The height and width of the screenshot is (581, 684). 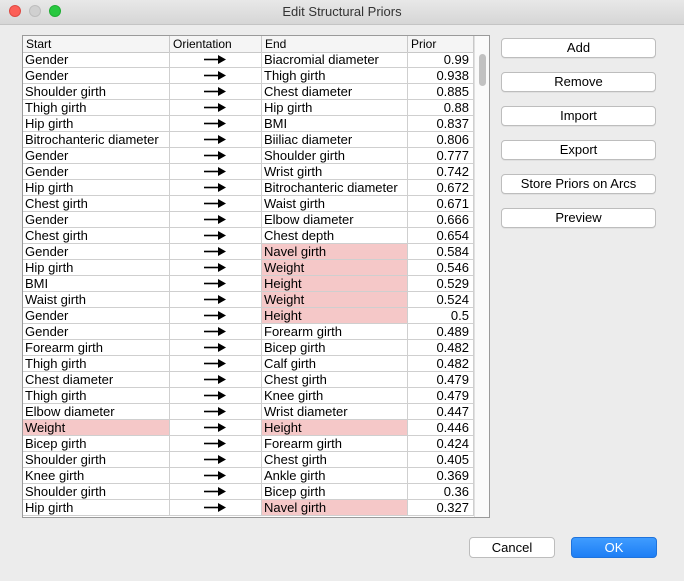 What do you see at coordinates (248, 492) in the screenshot?
I see `table-row: Shoulder girth Bicep girth 0.36` at bounding box center [248, 492].